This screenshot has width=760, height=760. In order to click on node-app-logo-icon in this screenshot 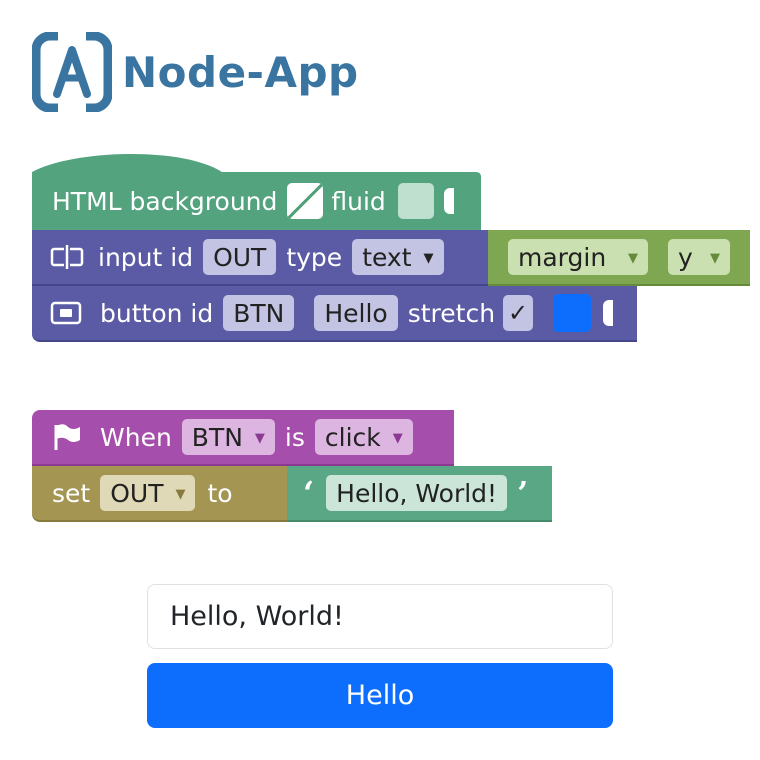, I will do `click(72, 72)`.